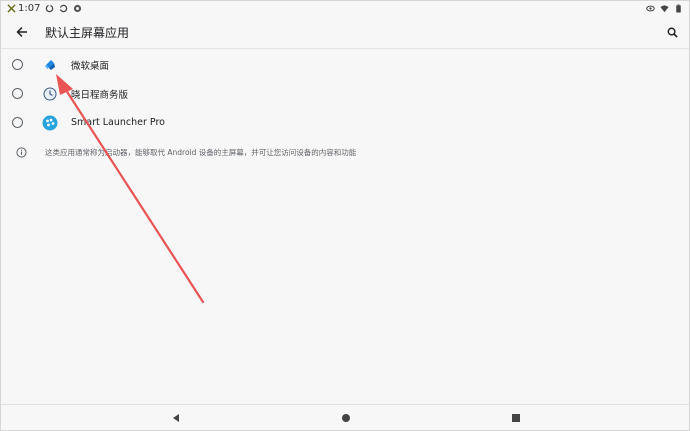 This screenshot has height=431, width=690. What do you see at coordinates (29, 8) in the screenshot?
I see `status-time: 1:07` at bounding box center [29, 8].